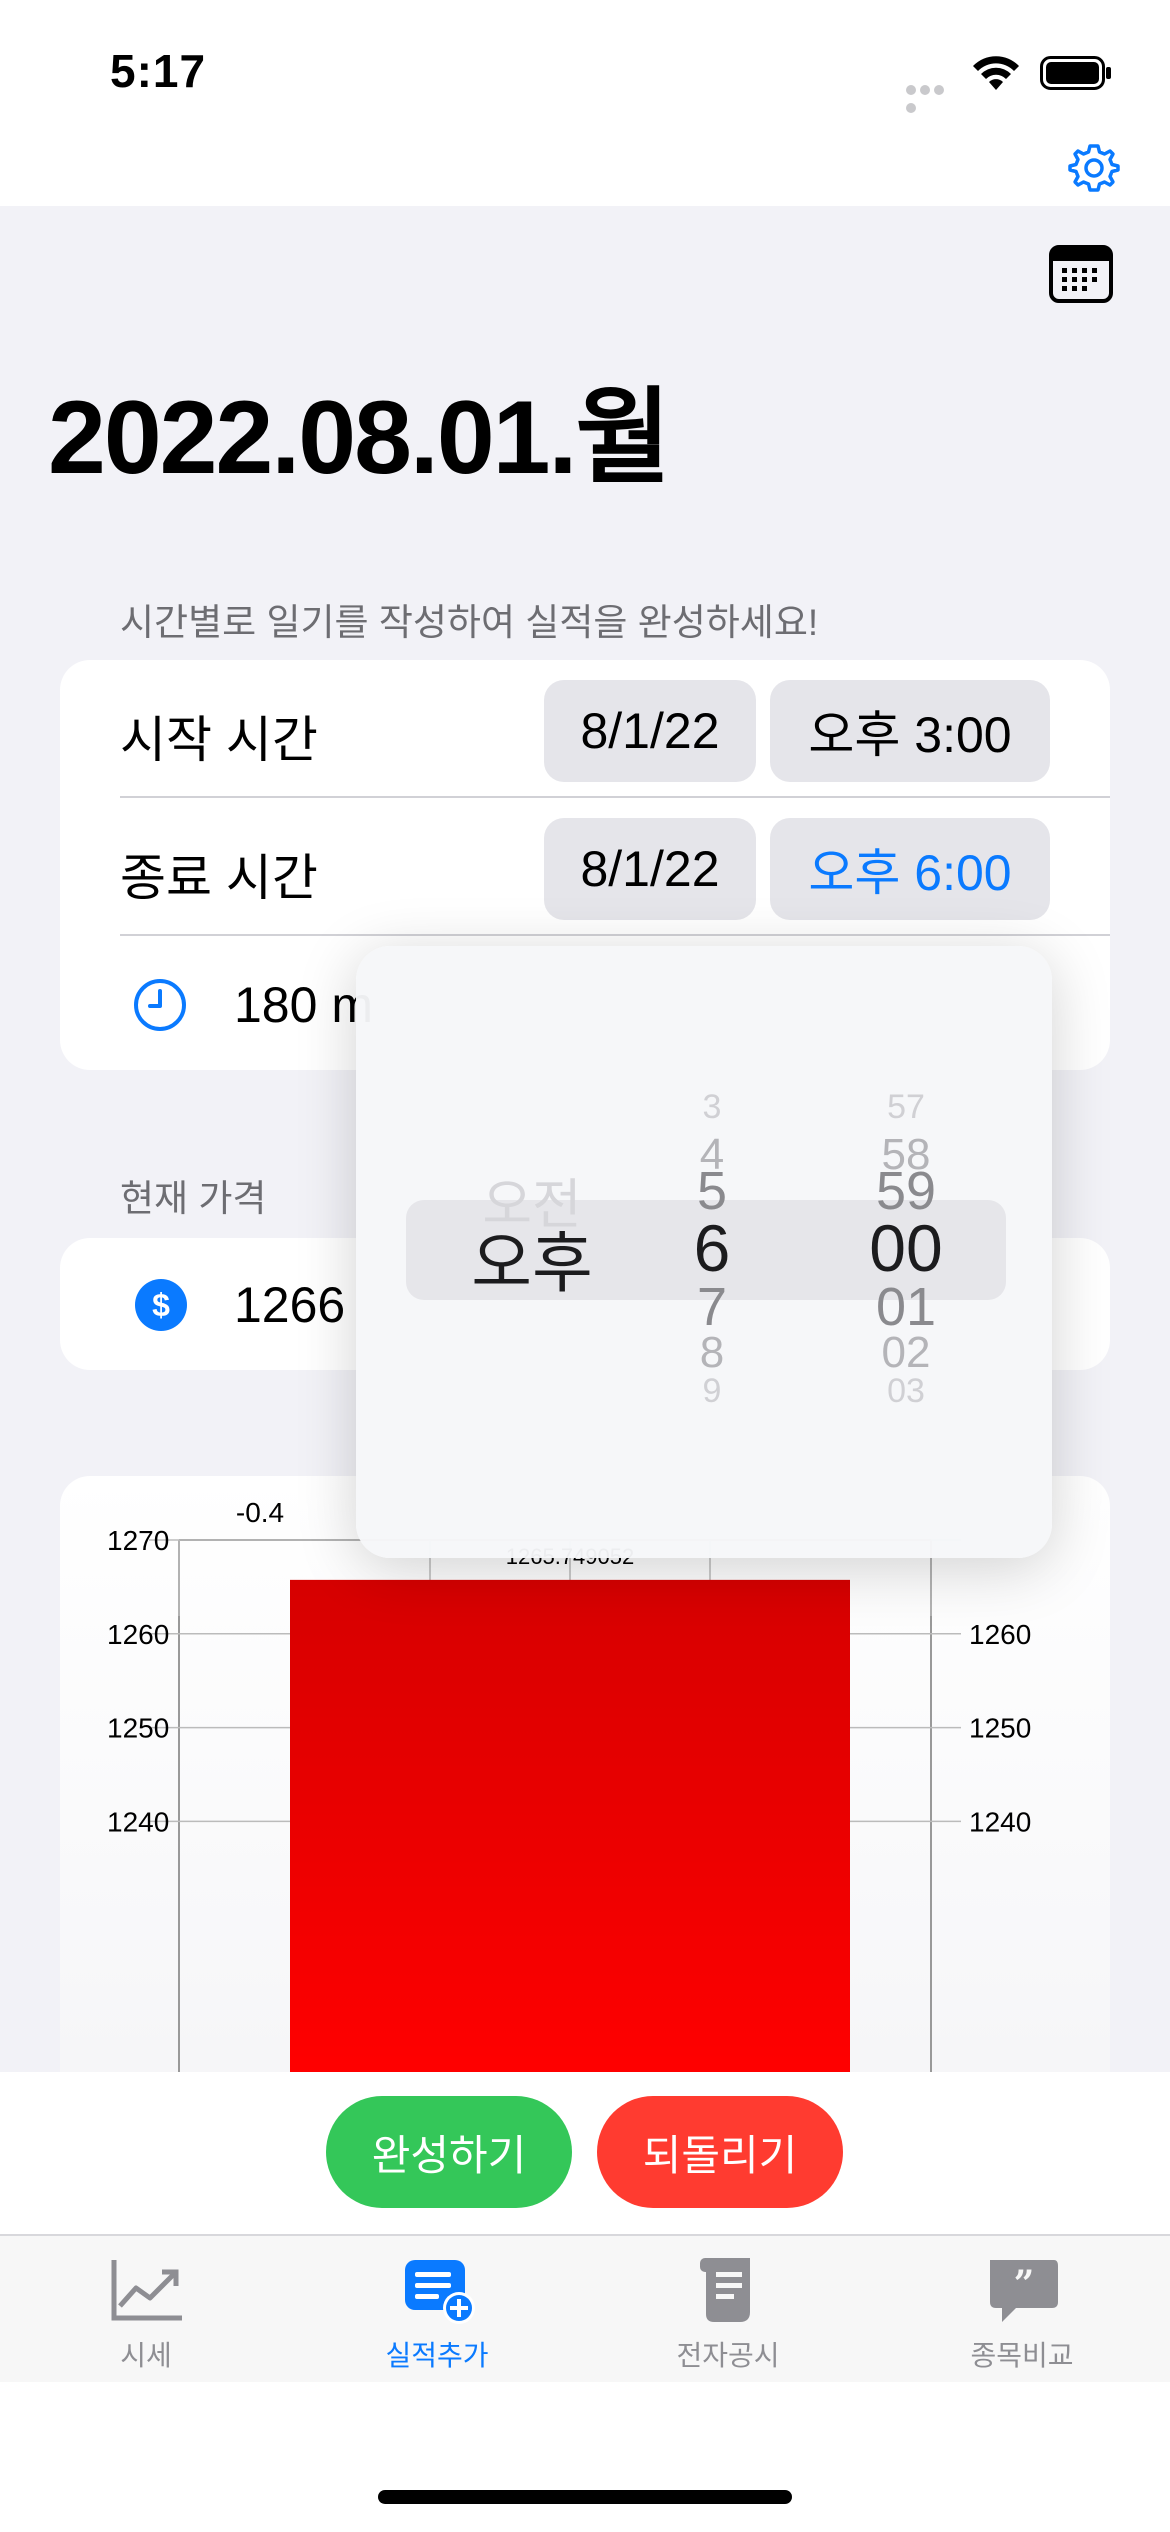  I want to click on diary-section-header: 시간별로 일기를 작성하여 실적을 완성하세요!, so click(469, 622).